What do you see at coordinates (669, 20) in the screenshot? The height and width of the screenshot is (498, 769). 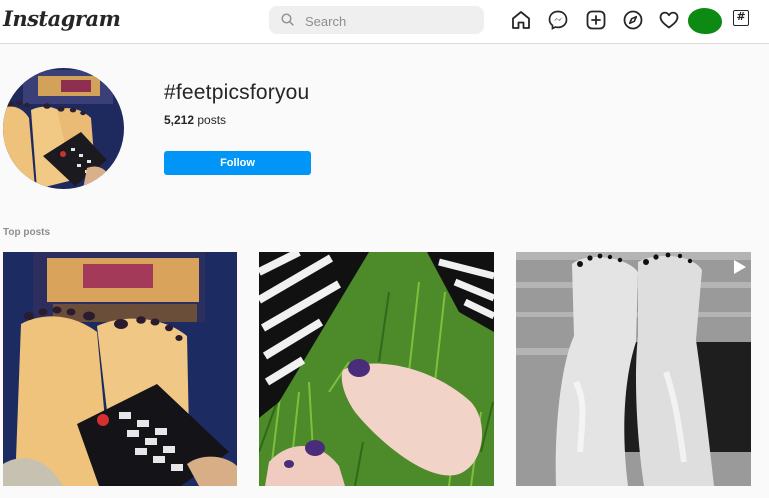 I see `activity-heart-icon` at bounding box center [669, 20].